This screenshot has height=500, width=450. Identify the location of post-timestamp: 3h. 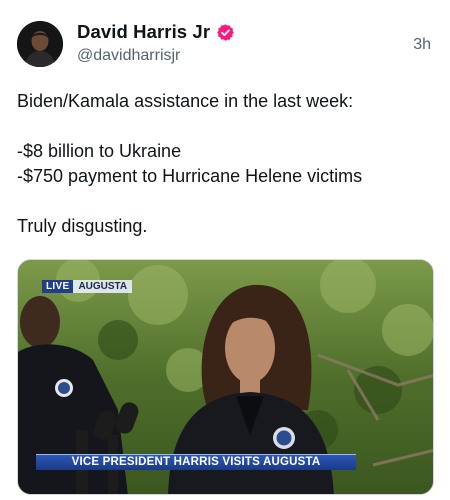
(422, 45).